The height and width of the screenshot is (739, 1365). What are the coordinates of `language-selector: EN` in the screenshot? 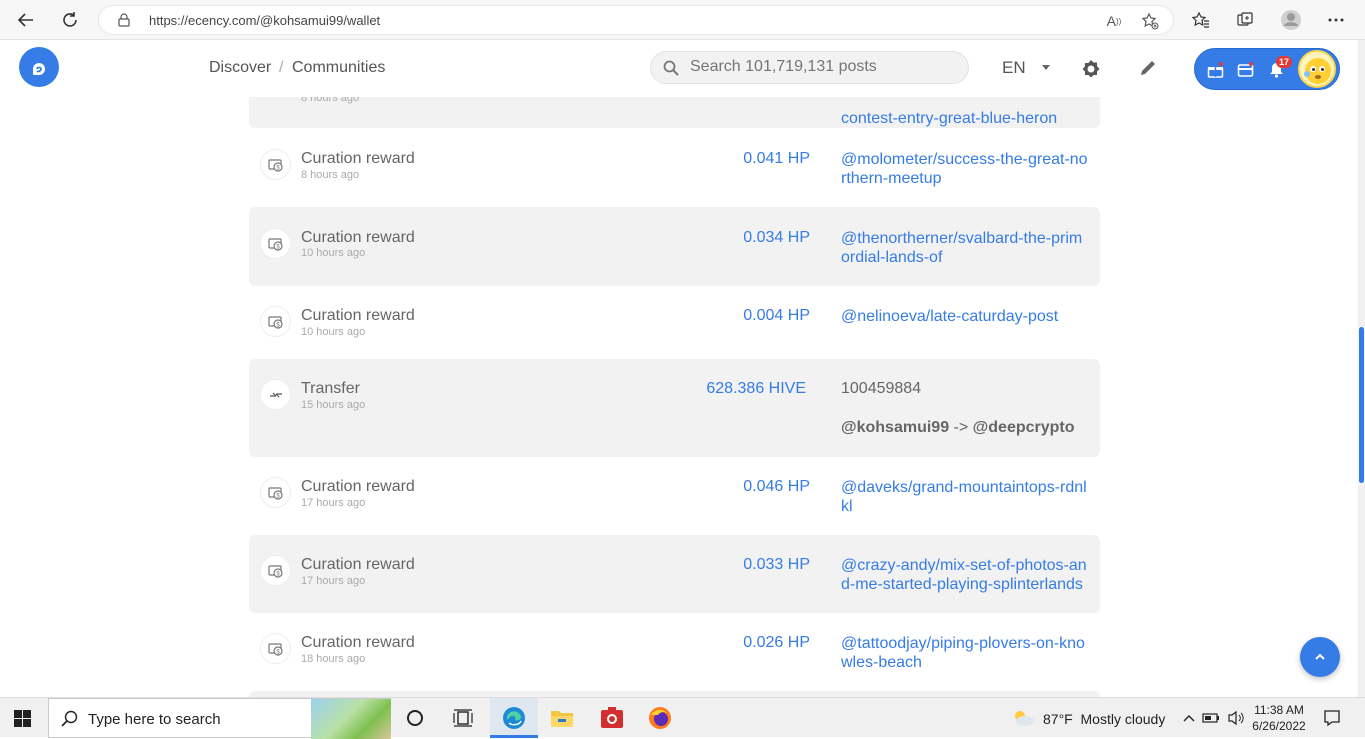 It's located at (1014, 68).